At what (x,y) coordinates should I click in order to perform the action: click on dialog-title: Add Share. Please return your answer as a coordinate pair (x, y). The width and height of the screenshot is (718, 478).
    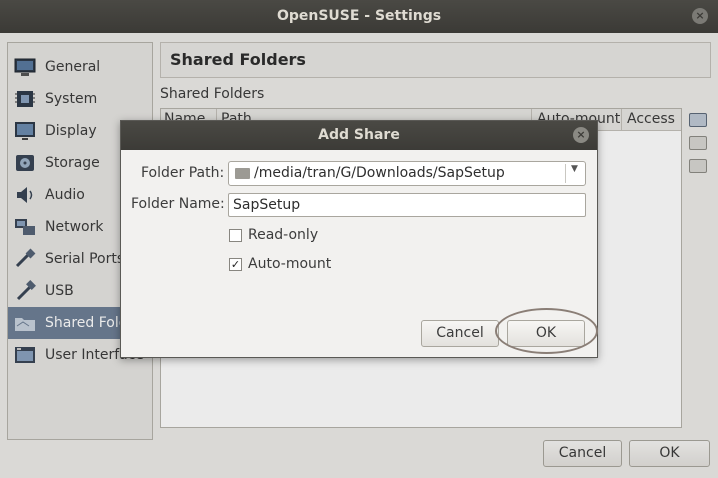
    Looking at the image, I should click on (359, 135).